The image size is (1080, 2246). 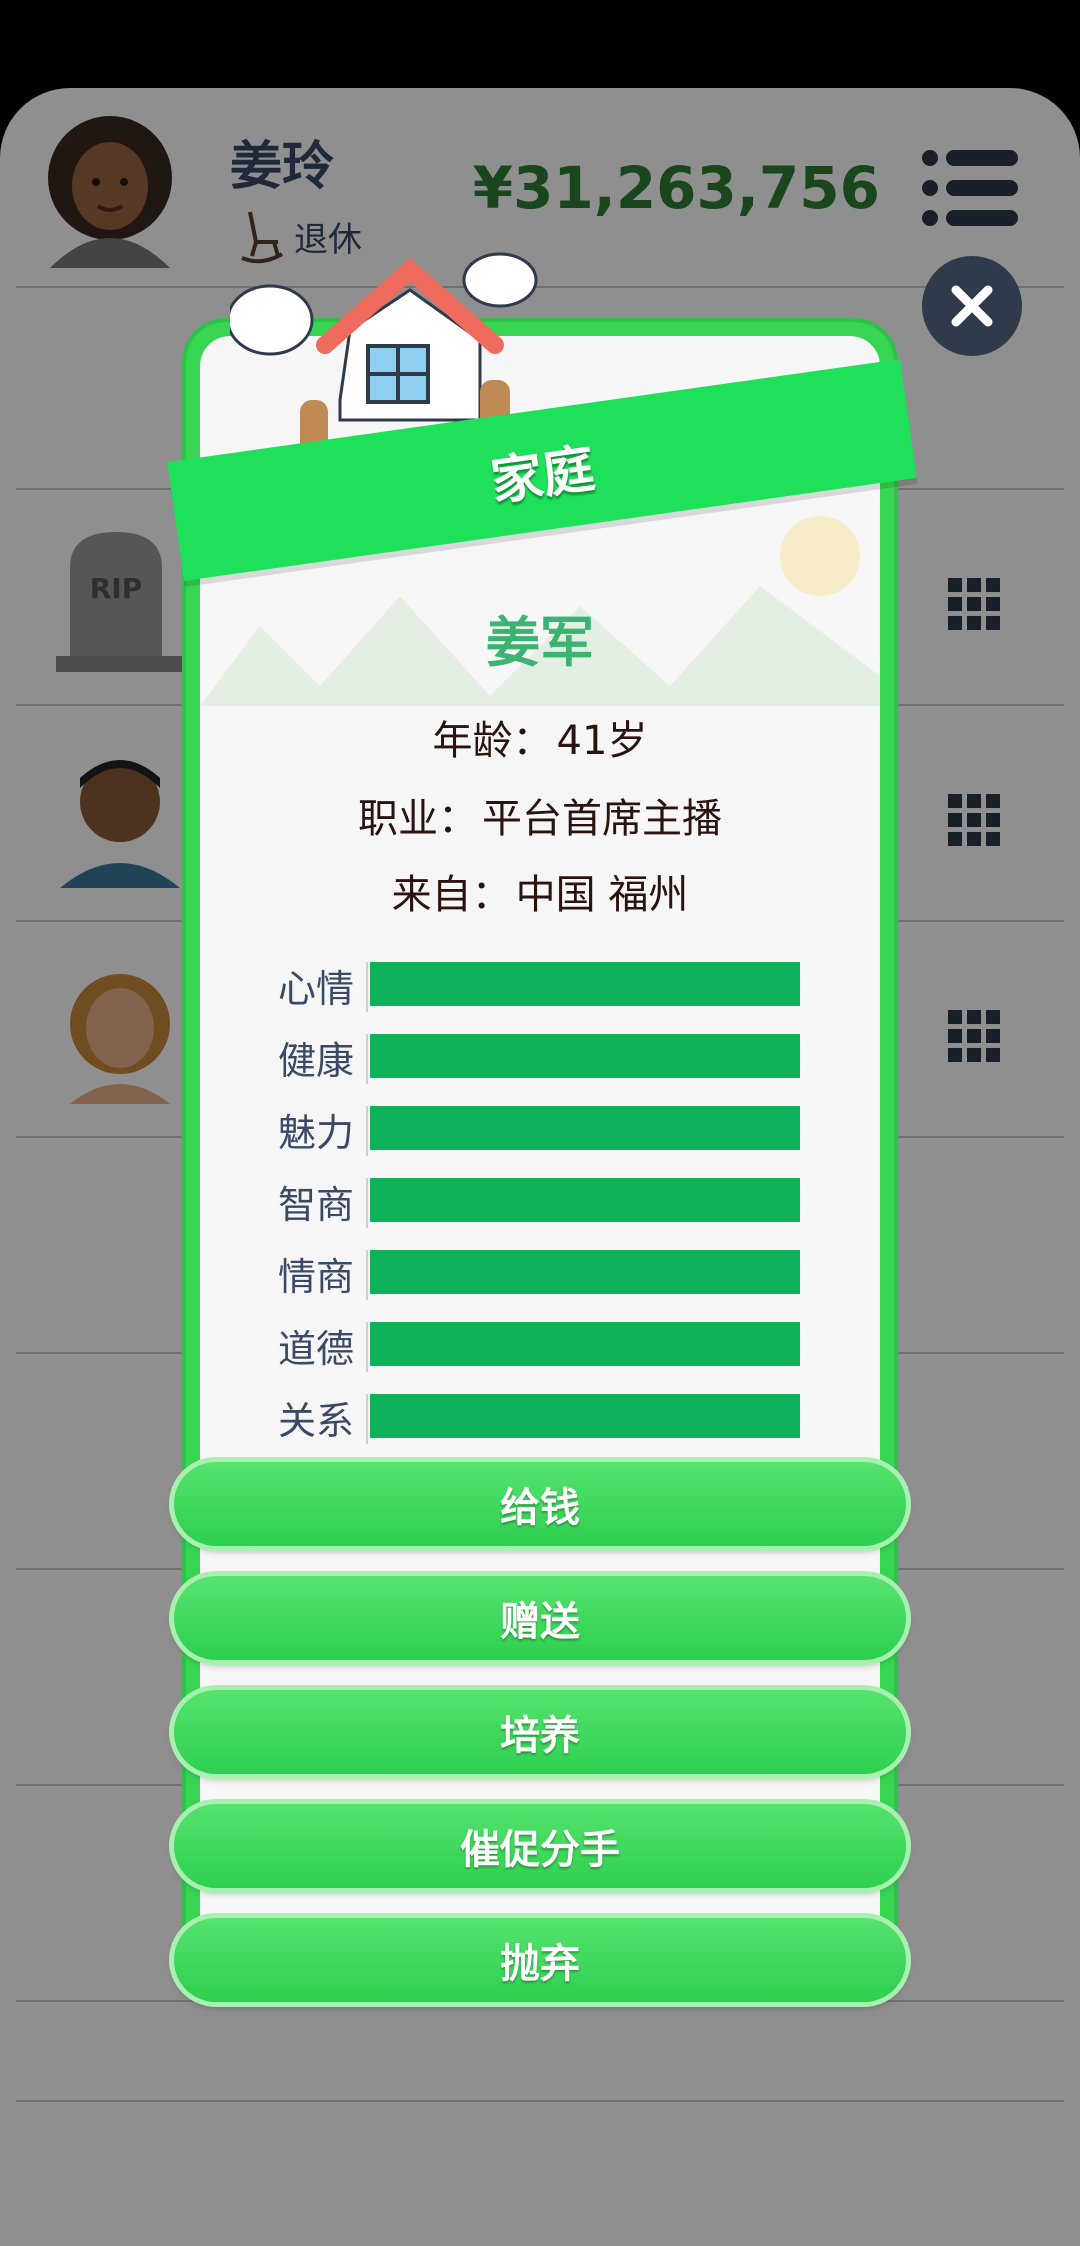 I want to click on stat-label: 关系, so click(x=315, y=1421).